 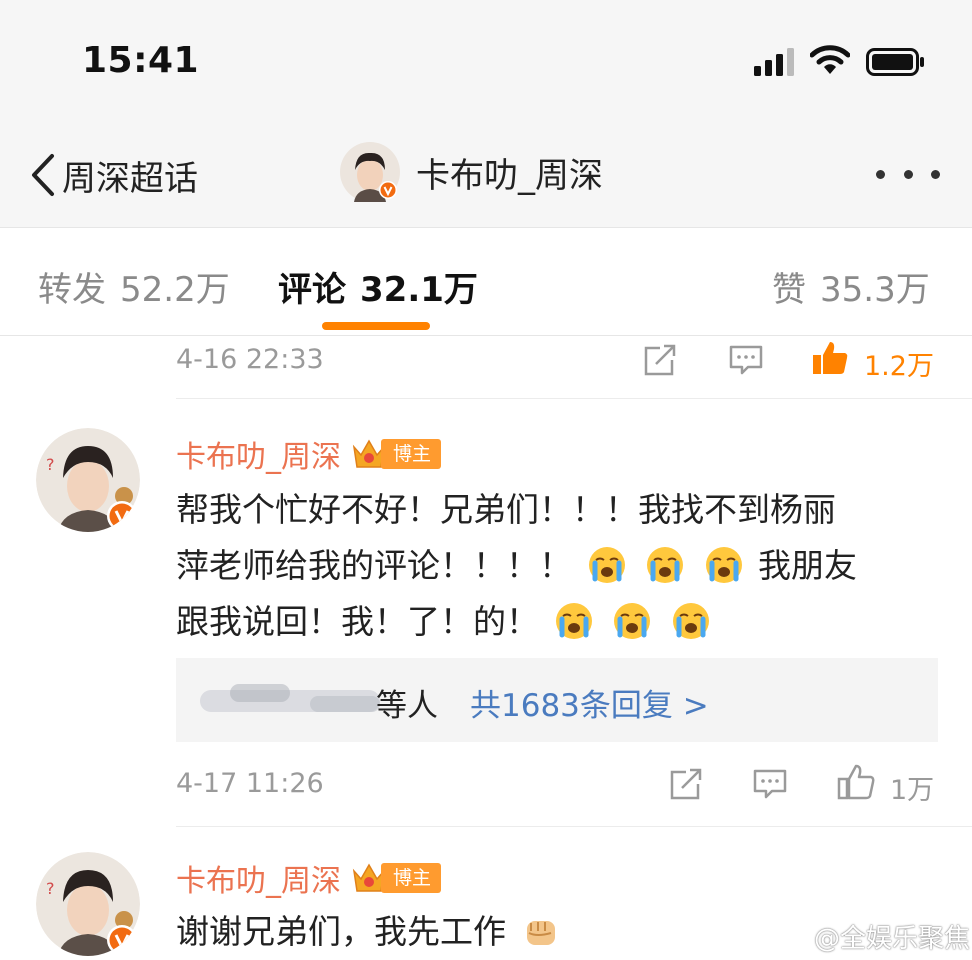 I want to click on tab-repost-label: 转发, so click(x=72, y=290).